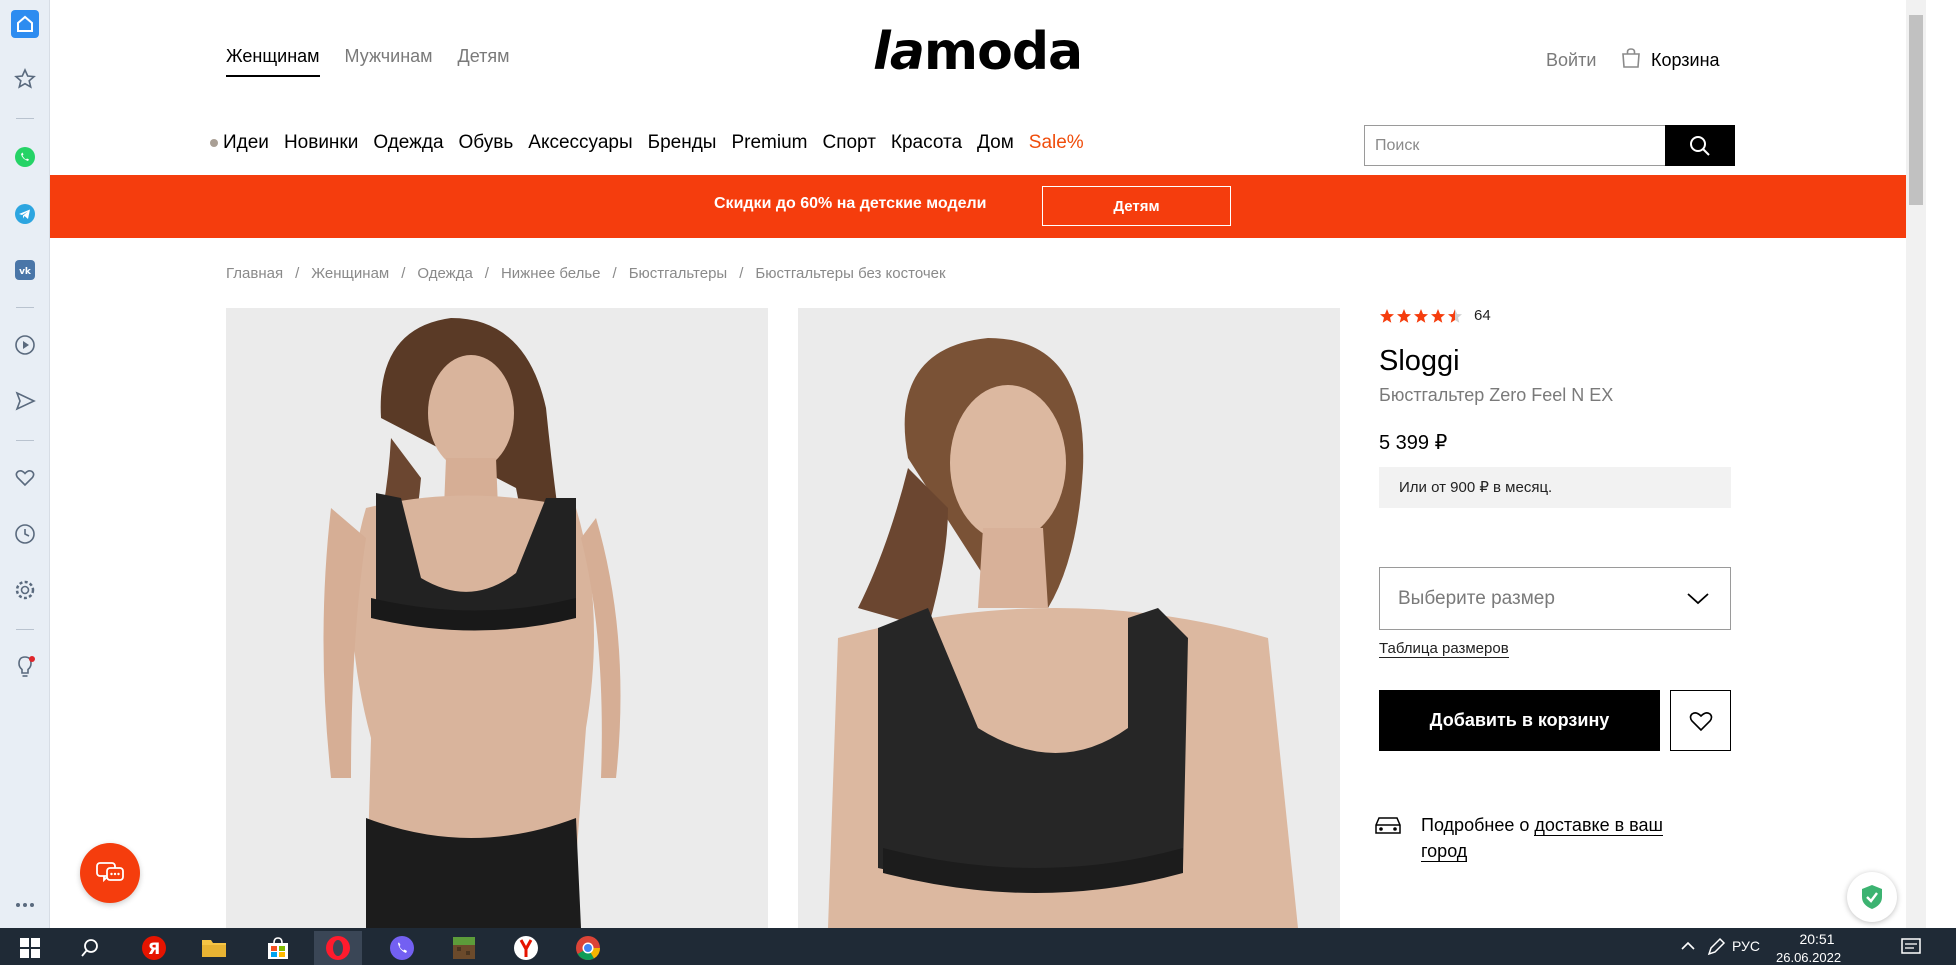 The width and height of the screenshot is (1956, 965). Describe the element at coordinates (321, 143) in the screenshot. I see `nav-new: Новинки` at that location.